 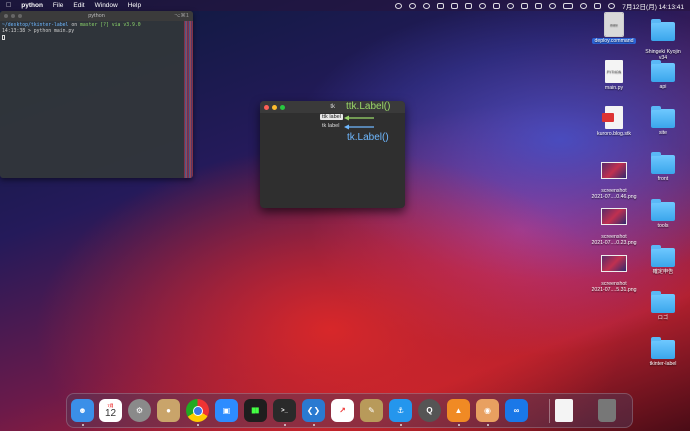 What do you see at coordinates (614, 28) in the screenshot?
I see `desktop-item-deploy-command: exec deploy.command` at bounding box center [614, 28].